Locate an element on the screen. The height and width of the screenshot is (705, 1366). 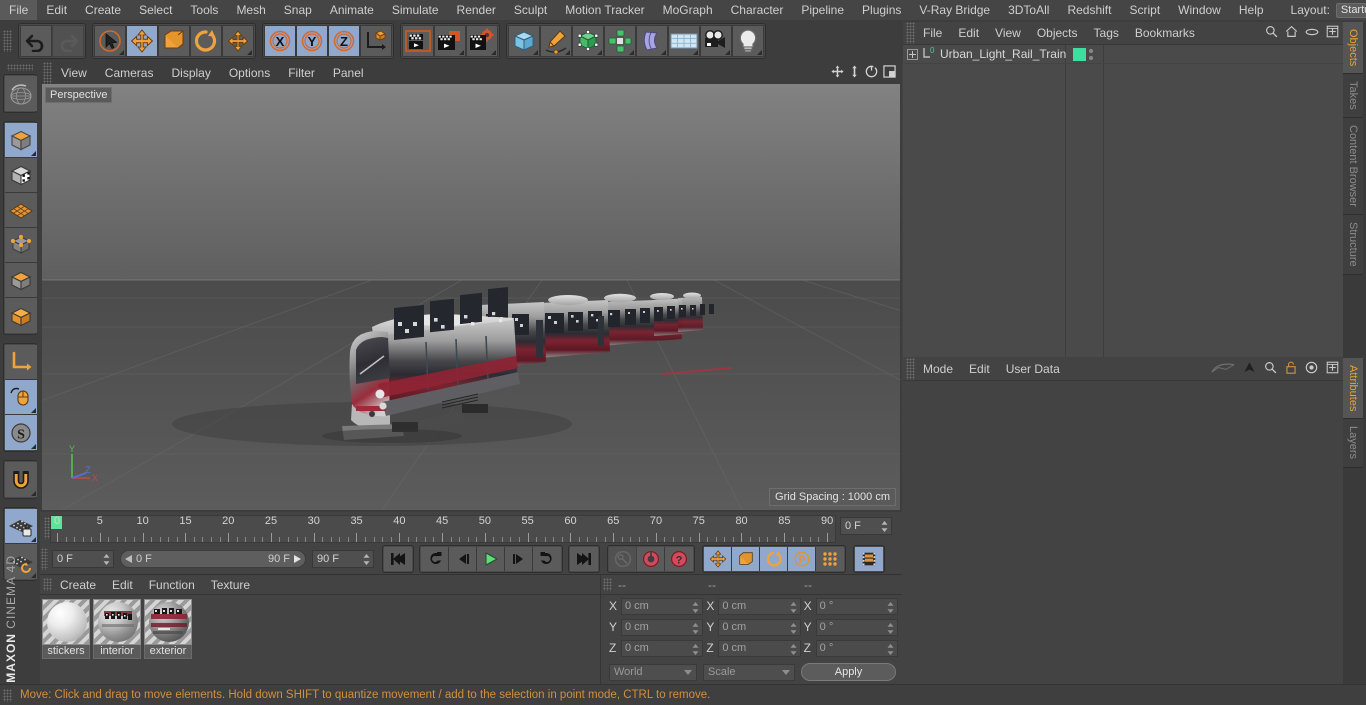
object-menu-file: File is located at coordinates (932, 33).